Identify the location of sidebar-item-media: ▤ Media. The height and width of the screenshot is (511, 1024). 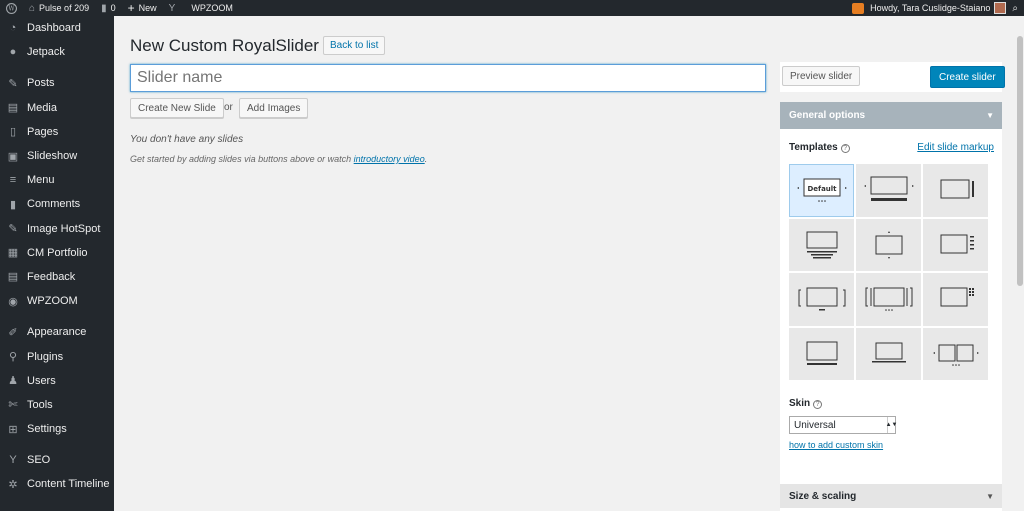
(57, 108).